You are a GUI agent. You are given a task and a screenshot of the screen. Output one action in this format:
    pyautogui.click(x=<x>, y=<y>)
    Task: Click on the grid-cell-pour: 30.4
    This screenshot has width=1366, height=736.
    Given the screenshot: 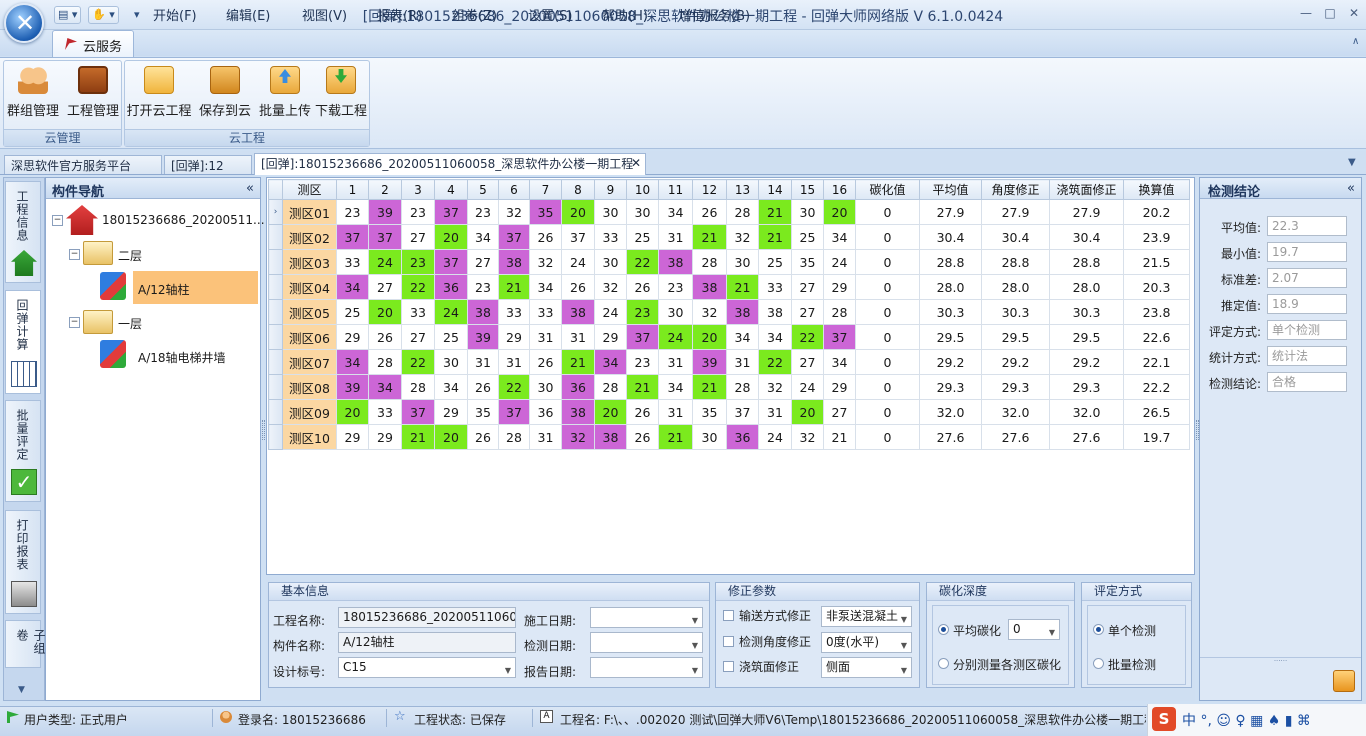 What is the action you would take?
    pyautogui.click(x=1086, y=237)
    